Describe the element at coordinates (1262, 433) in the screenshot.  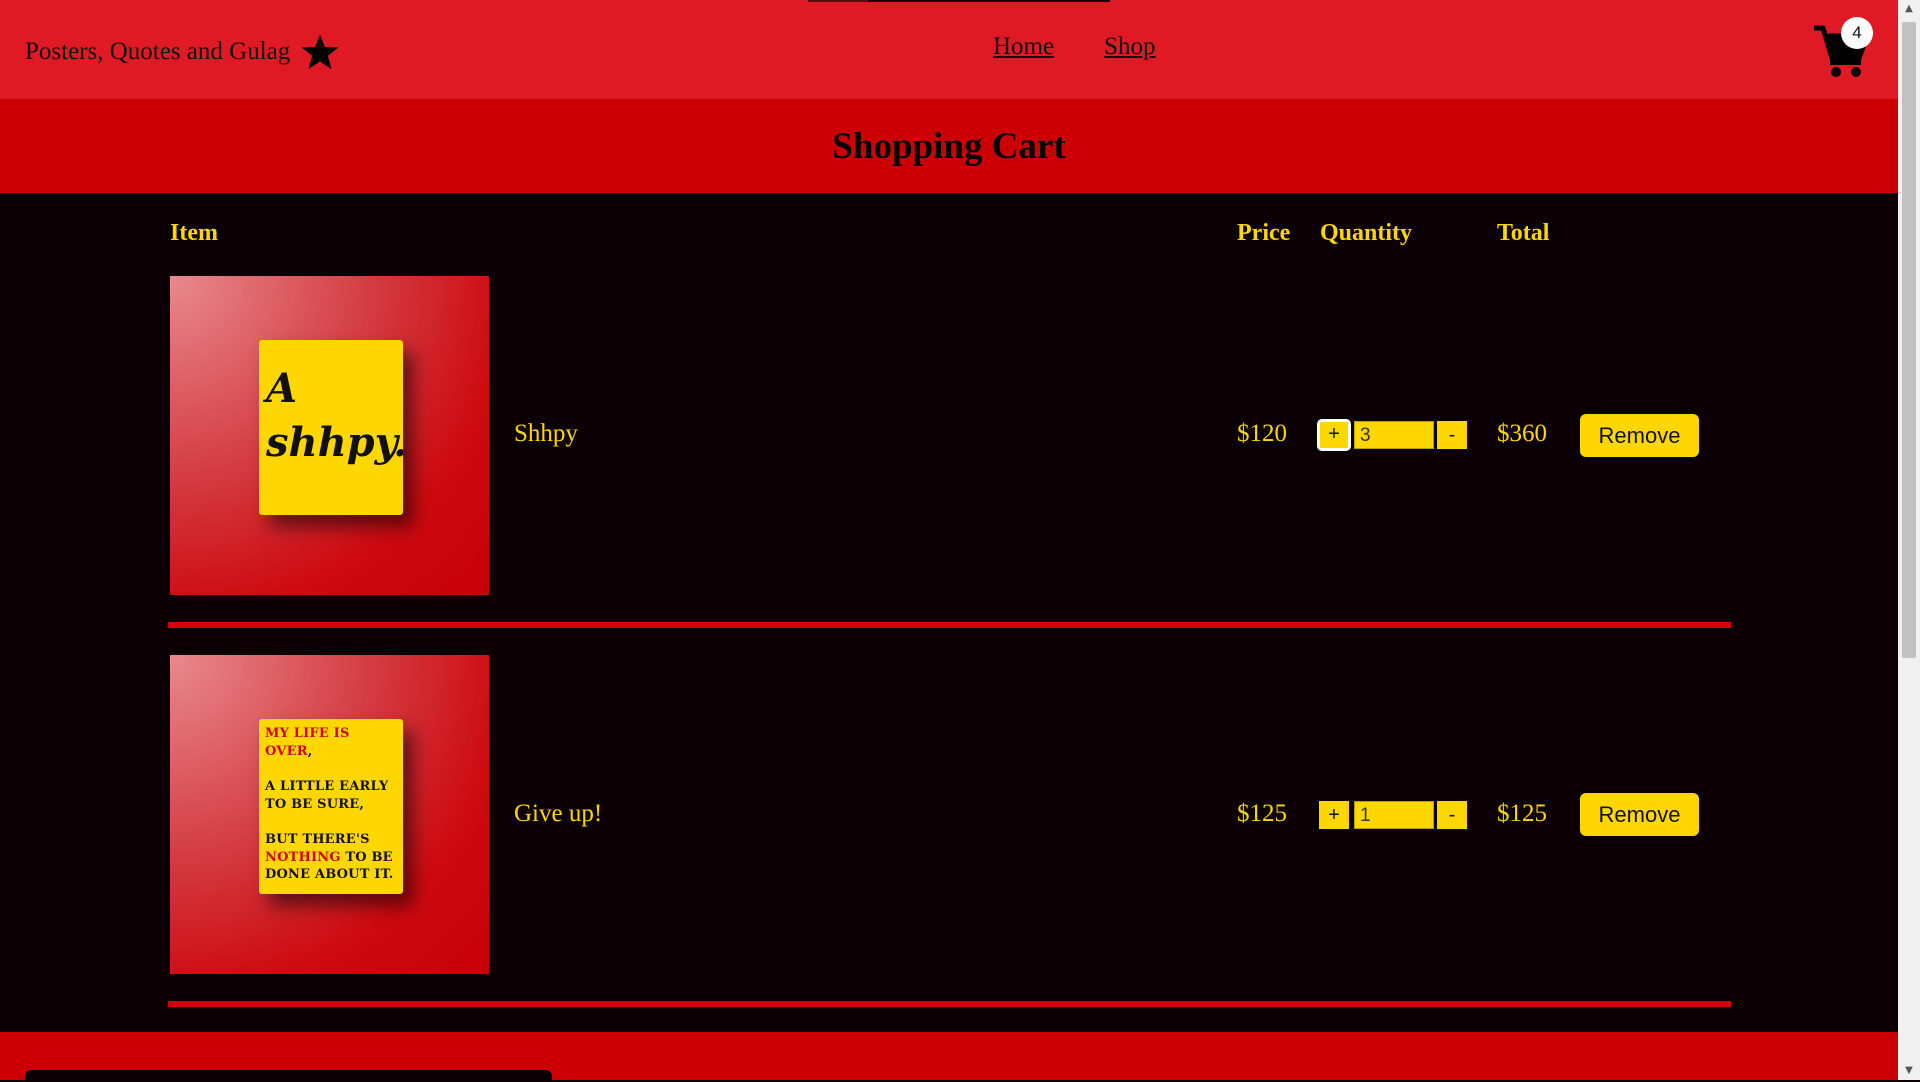
I see `item-price: $120` at that location.